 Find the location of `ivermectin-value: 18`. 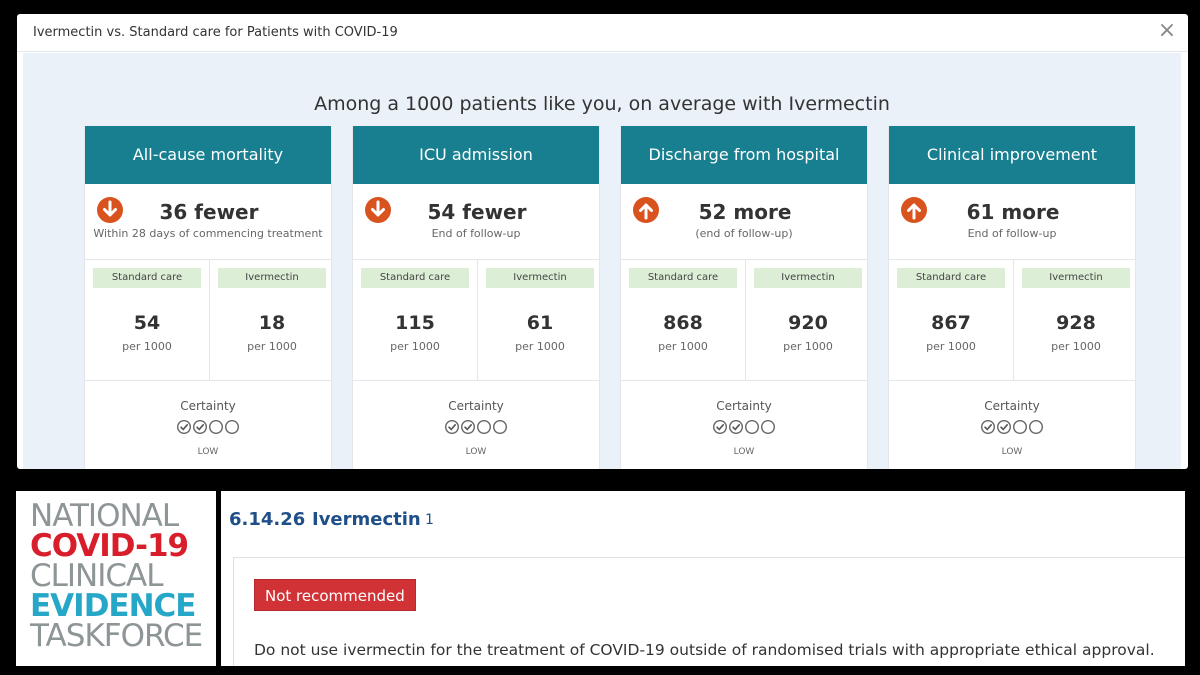

ivermectin-value: 18 is located at coordinates (272, 323).